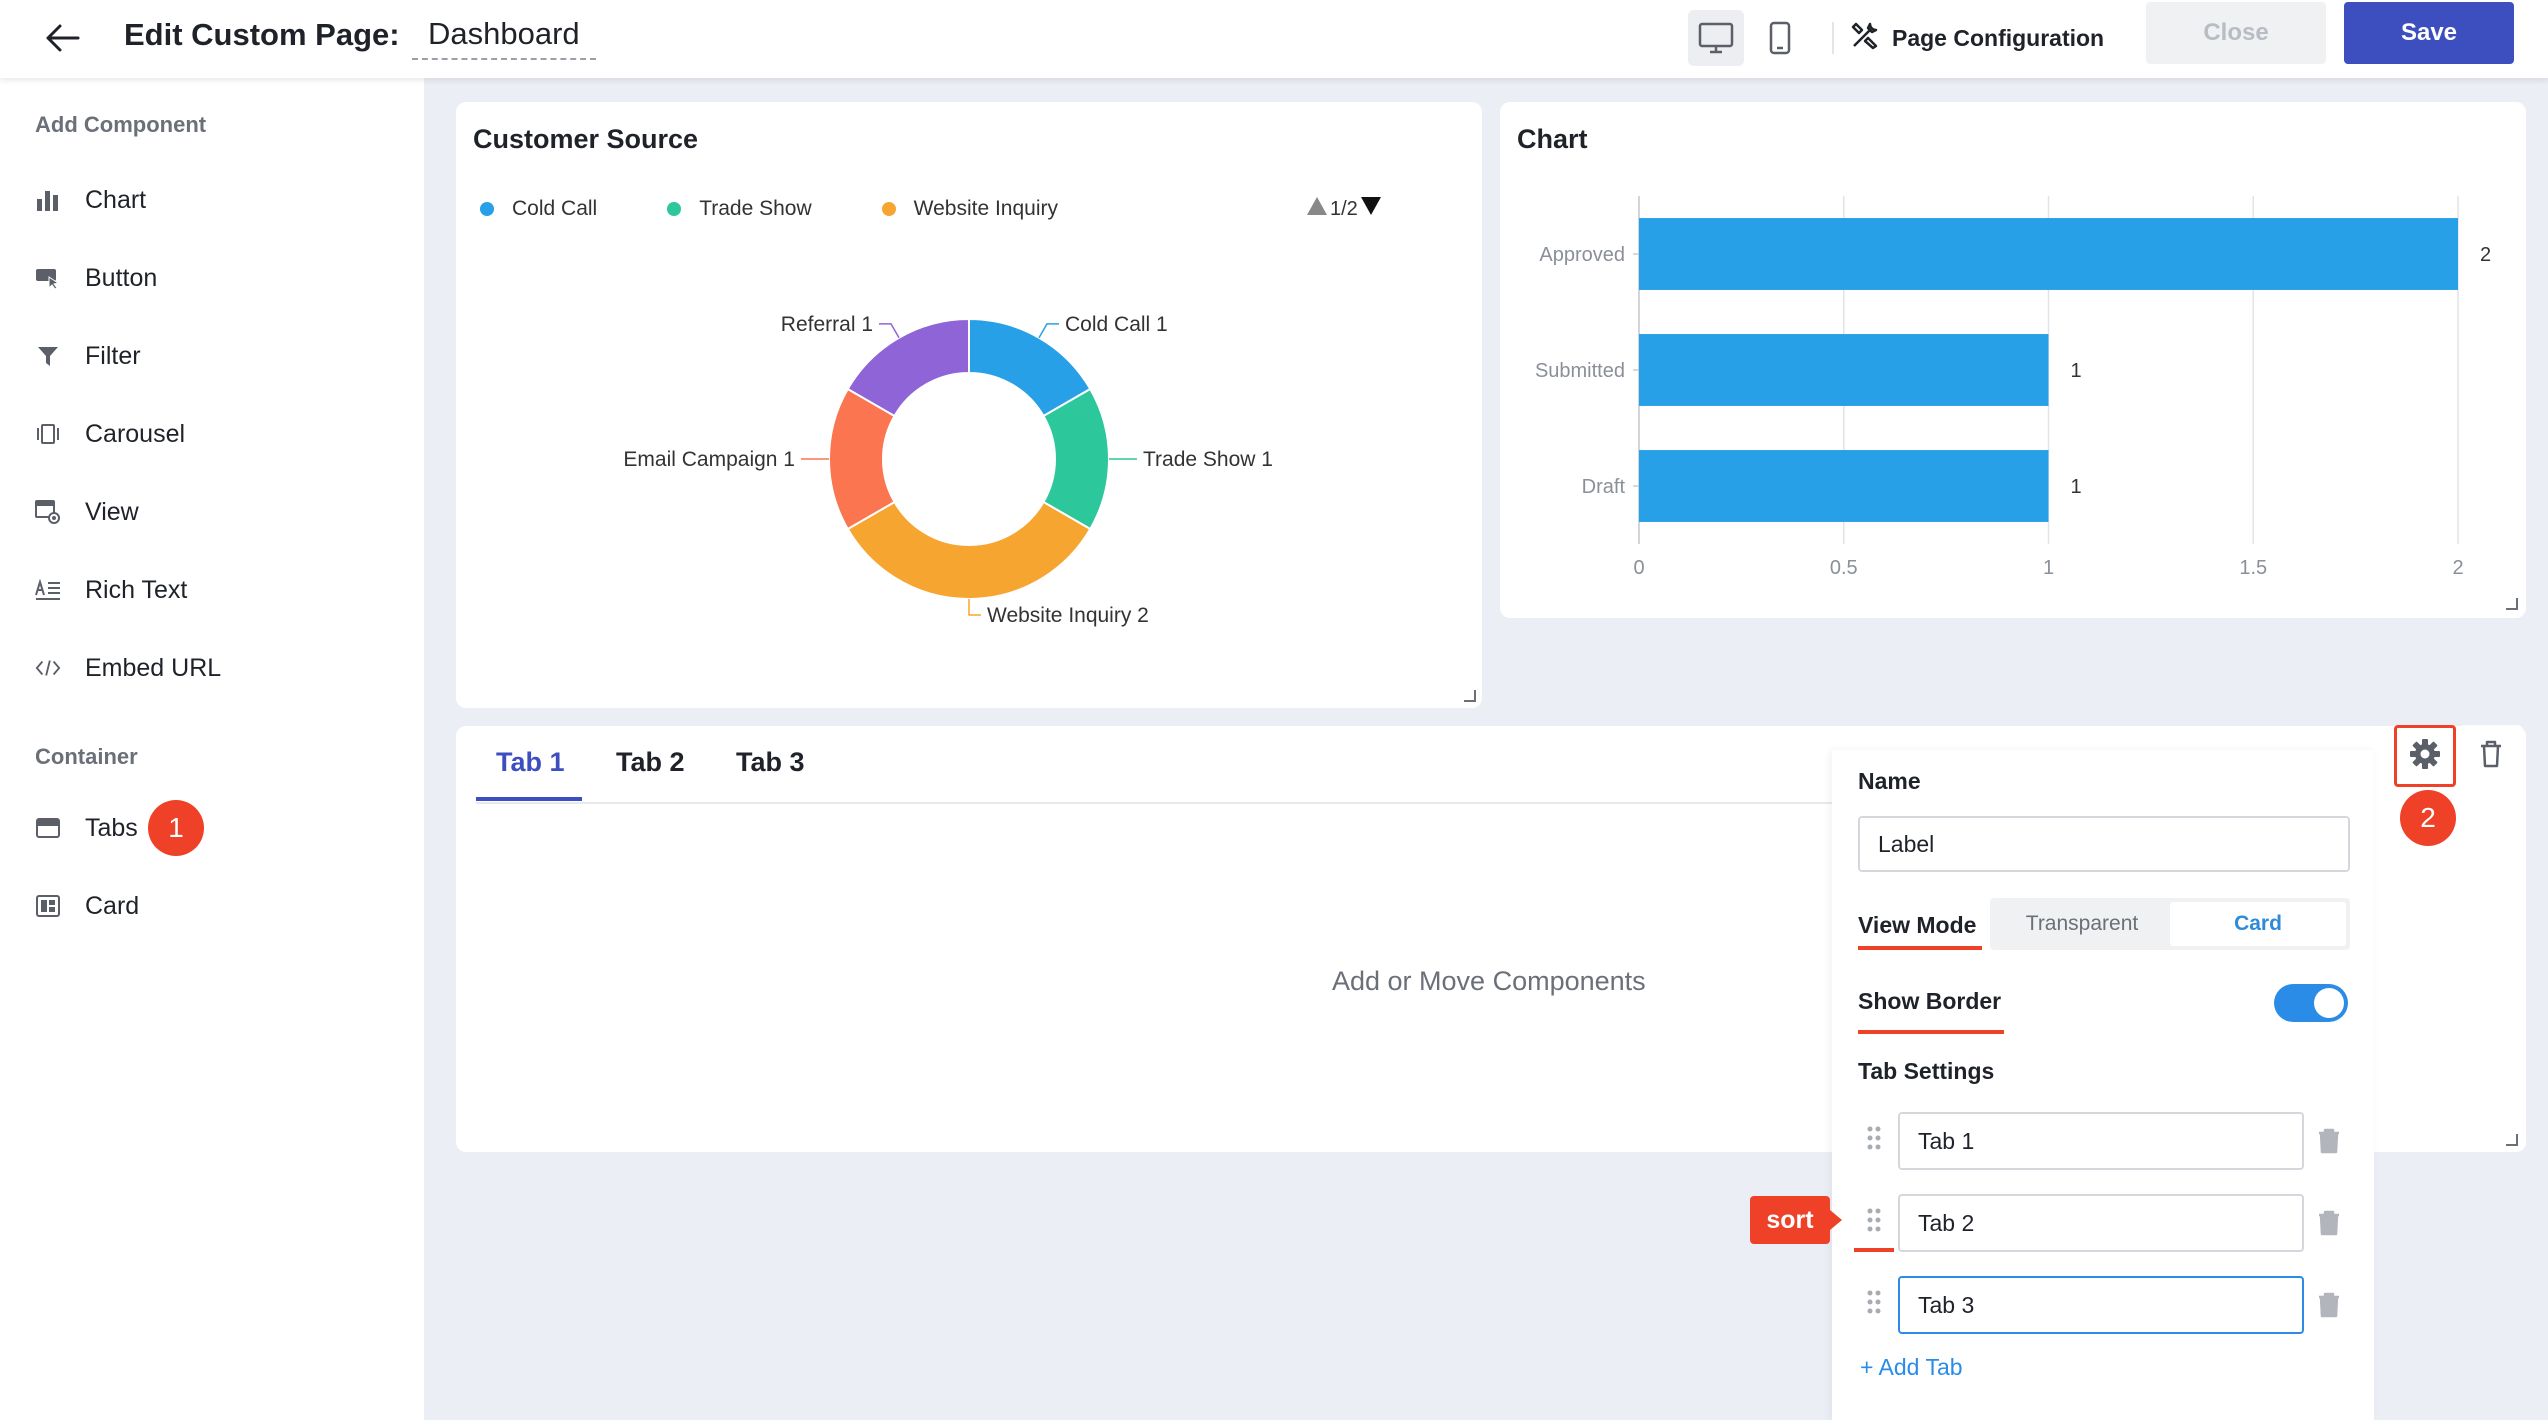 The image size is (2548, 1420). I want to click on sidebar-item-view: View, so click(87, 512).